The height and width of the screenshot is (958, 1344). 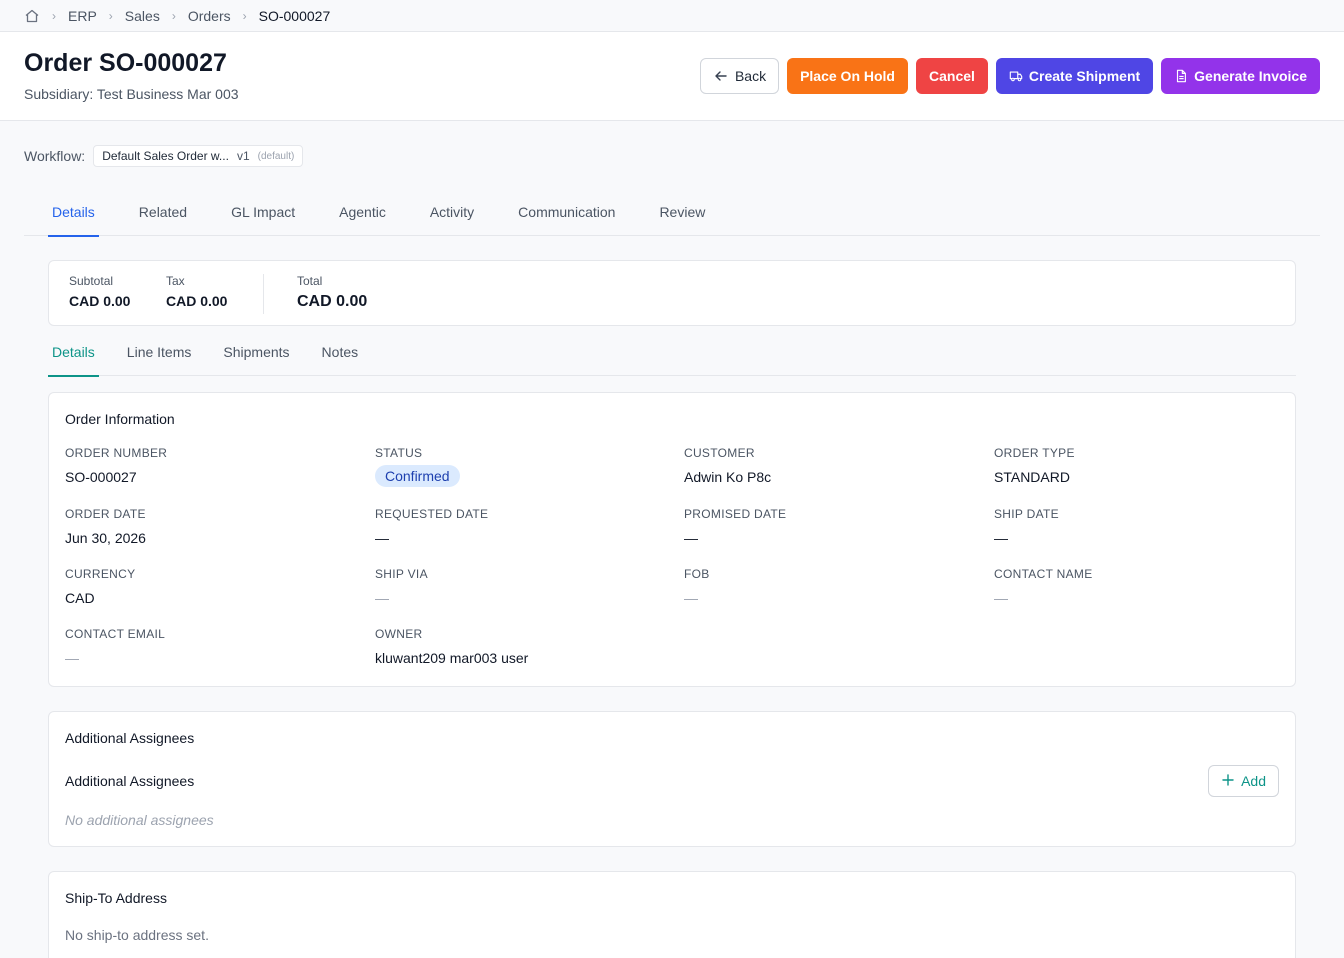 What do you see at coordinates (215, 465) in the screenshot?
I see `field-order-number: ORDER NUMBER SO-000027` at bounding box center [215, 465].